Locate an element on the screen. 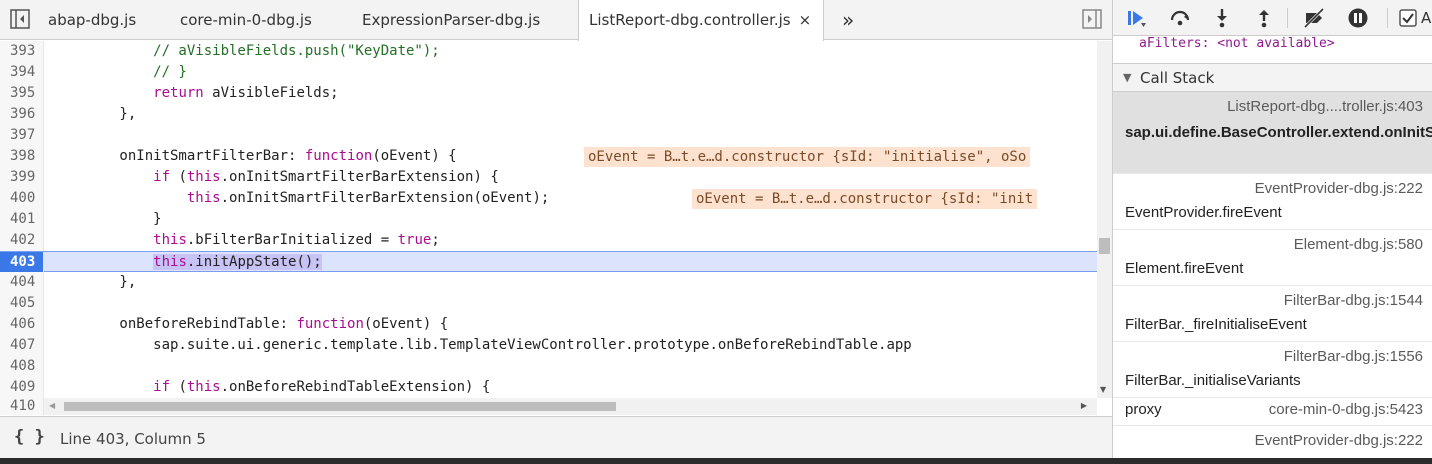 Image resolution: width=1432 pixels, height=464 pixels. line-number: 407 is located at coordinates (22, 345).